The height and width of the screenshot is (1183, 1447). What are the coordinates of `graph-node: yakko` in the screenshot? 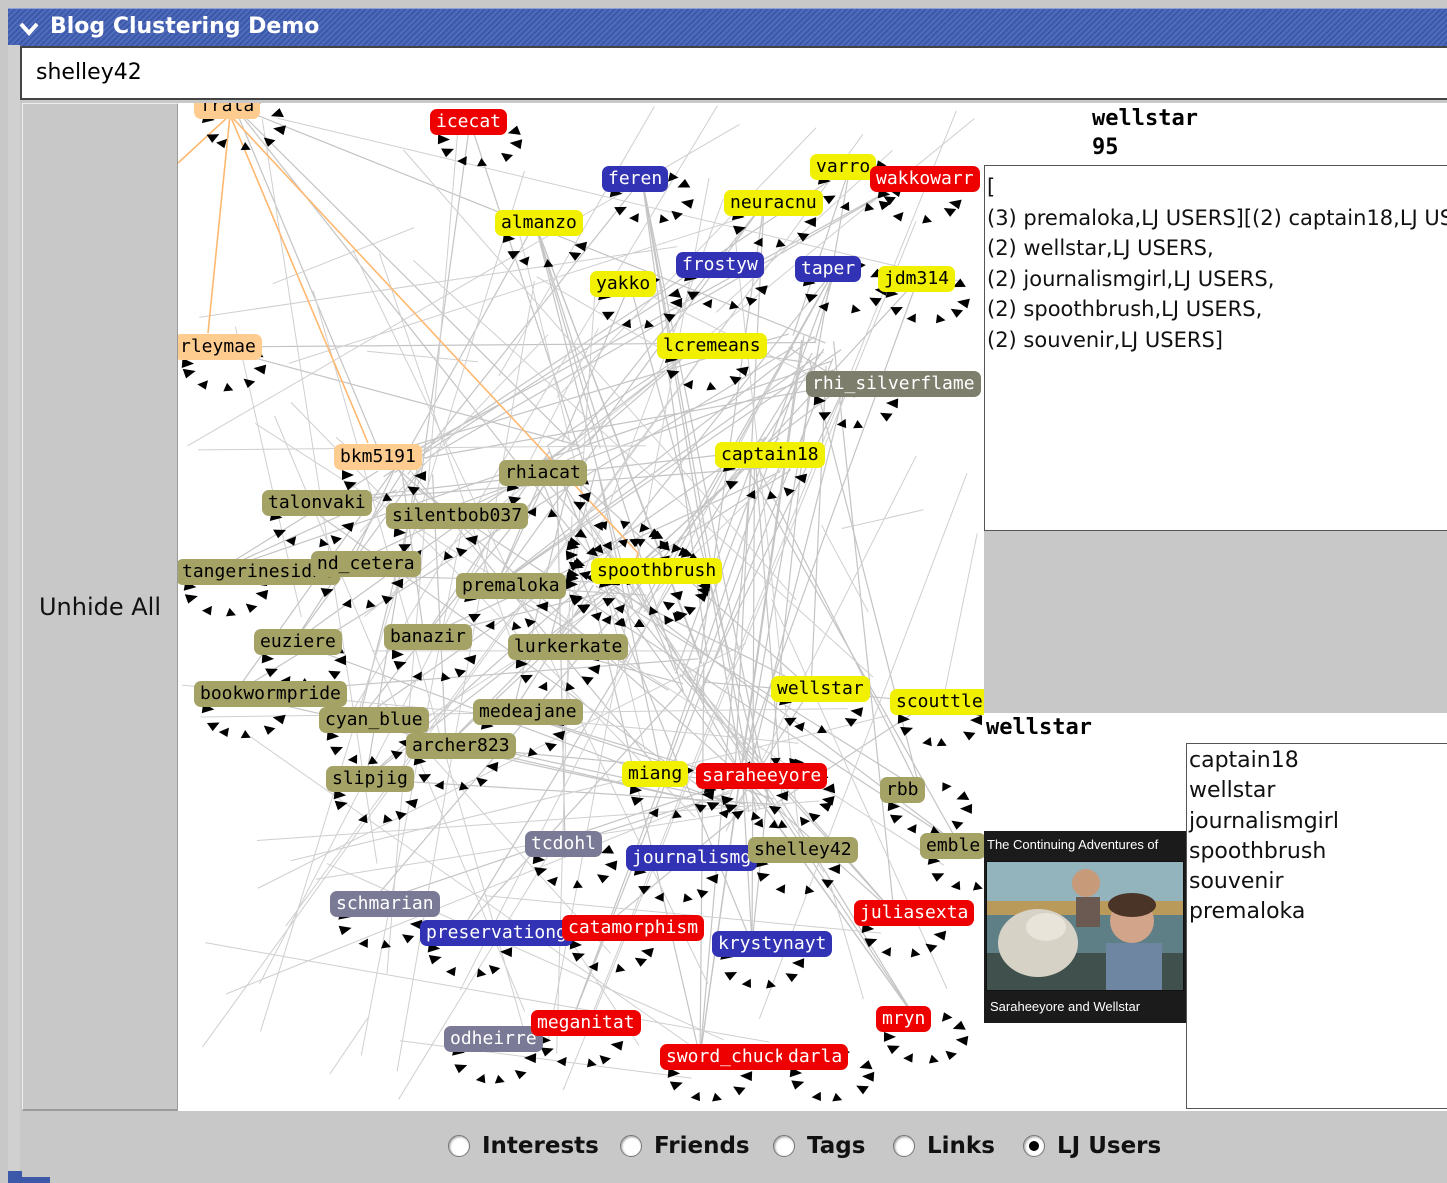 It's located at (623, 284).